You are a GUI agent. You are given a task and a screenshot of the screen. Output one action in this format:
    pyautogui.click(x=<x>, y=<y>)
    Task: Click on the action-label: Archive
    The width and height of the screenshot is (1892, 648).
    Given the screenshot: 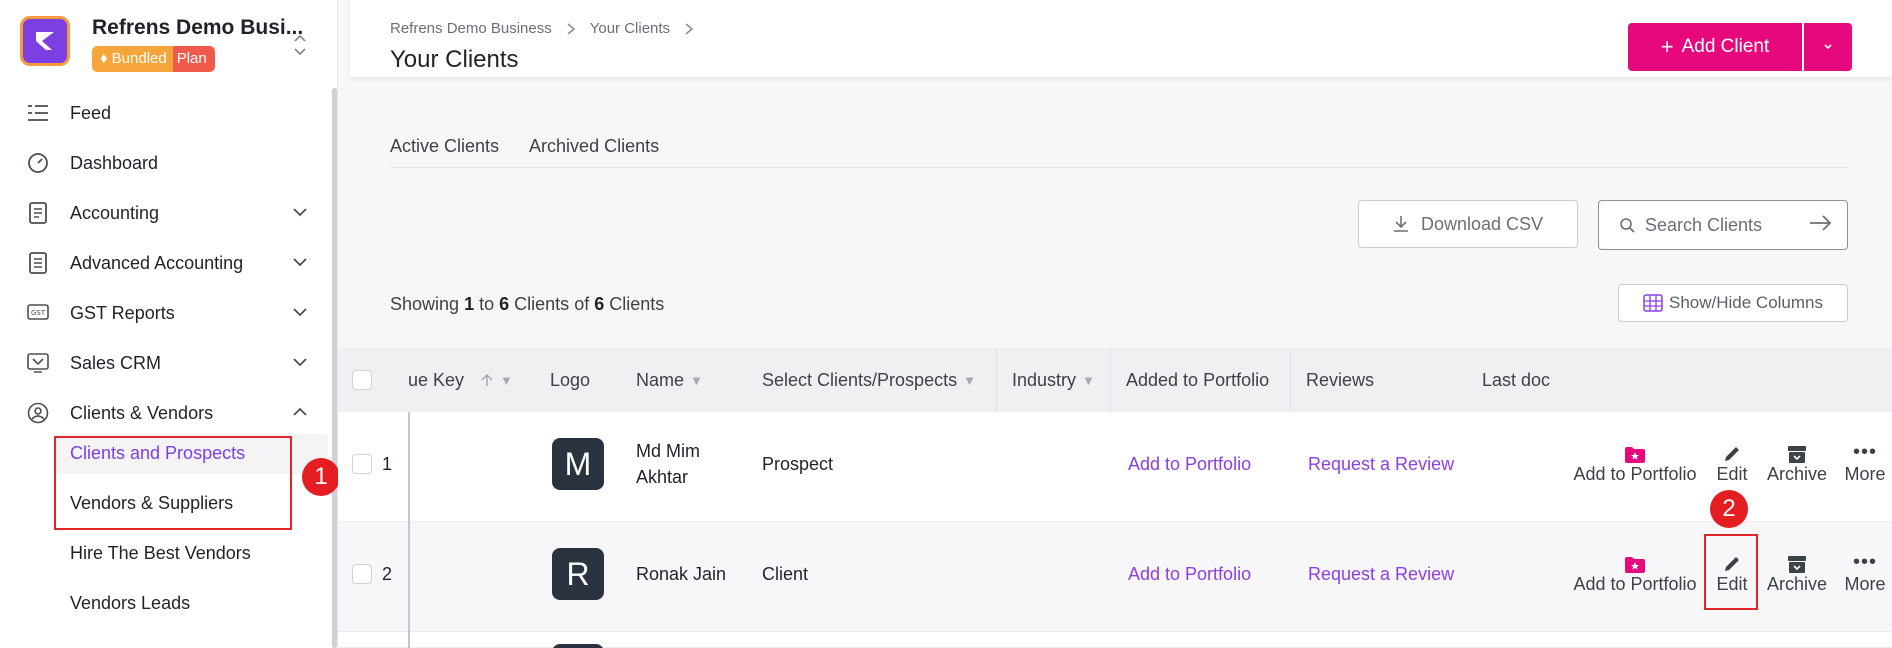 What is the action you would take?
    pyautogui.click(x=1797, y=474)
    